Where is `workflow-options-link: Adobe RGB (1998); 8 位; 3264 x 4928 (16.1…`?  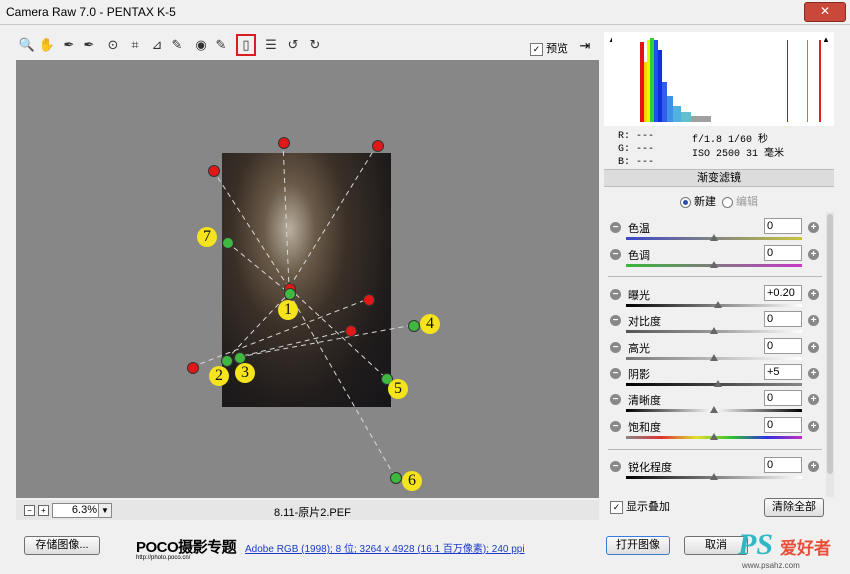
workflow-options-link: Adobe RGB (1998); 8 位; 3264 x 4928 (16.1… is located at coordinates (385, 547).